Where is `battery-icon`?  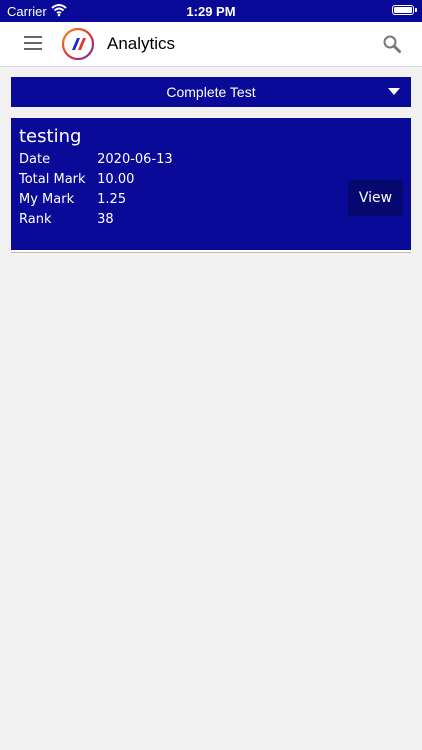 battery-icon is located at coordinates (403, 10).